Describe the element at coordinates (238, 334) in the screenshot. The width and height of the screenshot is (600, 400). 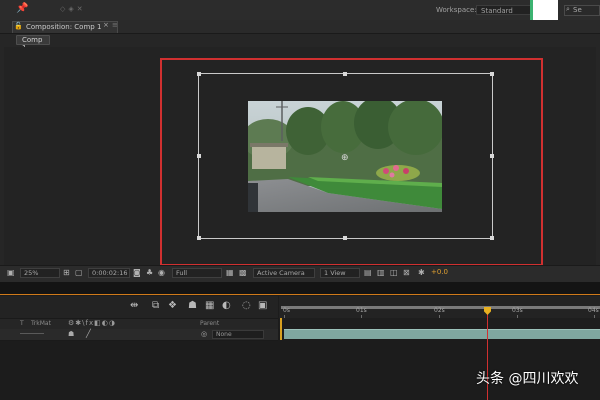
I see `parent-select: None` at that location.